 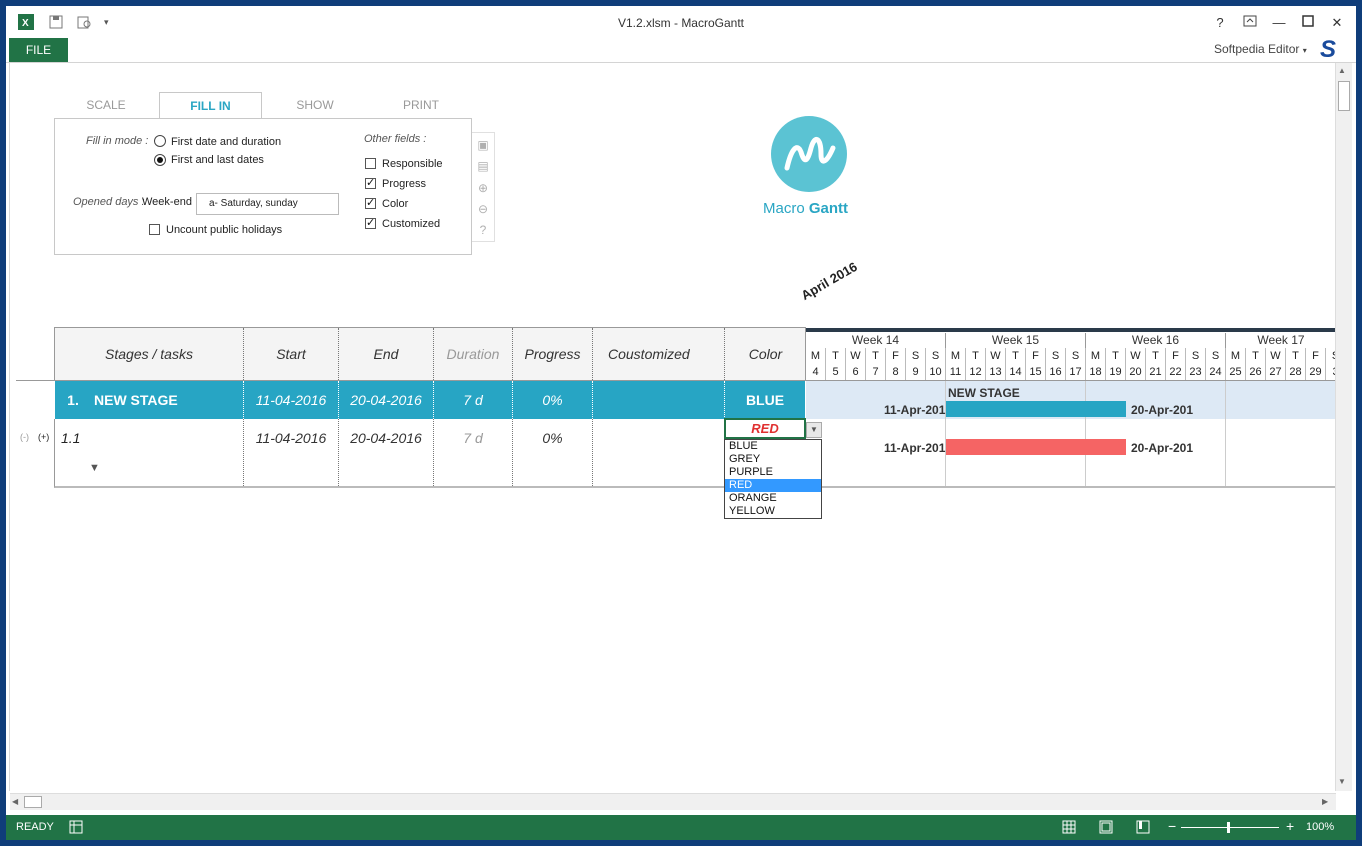 What do you see at coordinates (395, 204) in the screenshot?
I see `color-label: Color` at bounding box center [395, 204].